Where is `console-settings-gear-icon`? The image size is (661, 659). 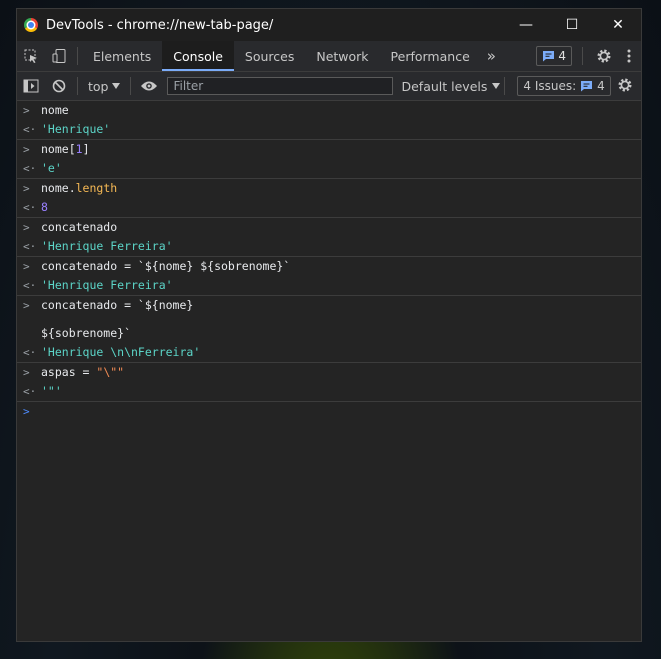 console-settings-gear-icon is located at coordinates (625, 86).